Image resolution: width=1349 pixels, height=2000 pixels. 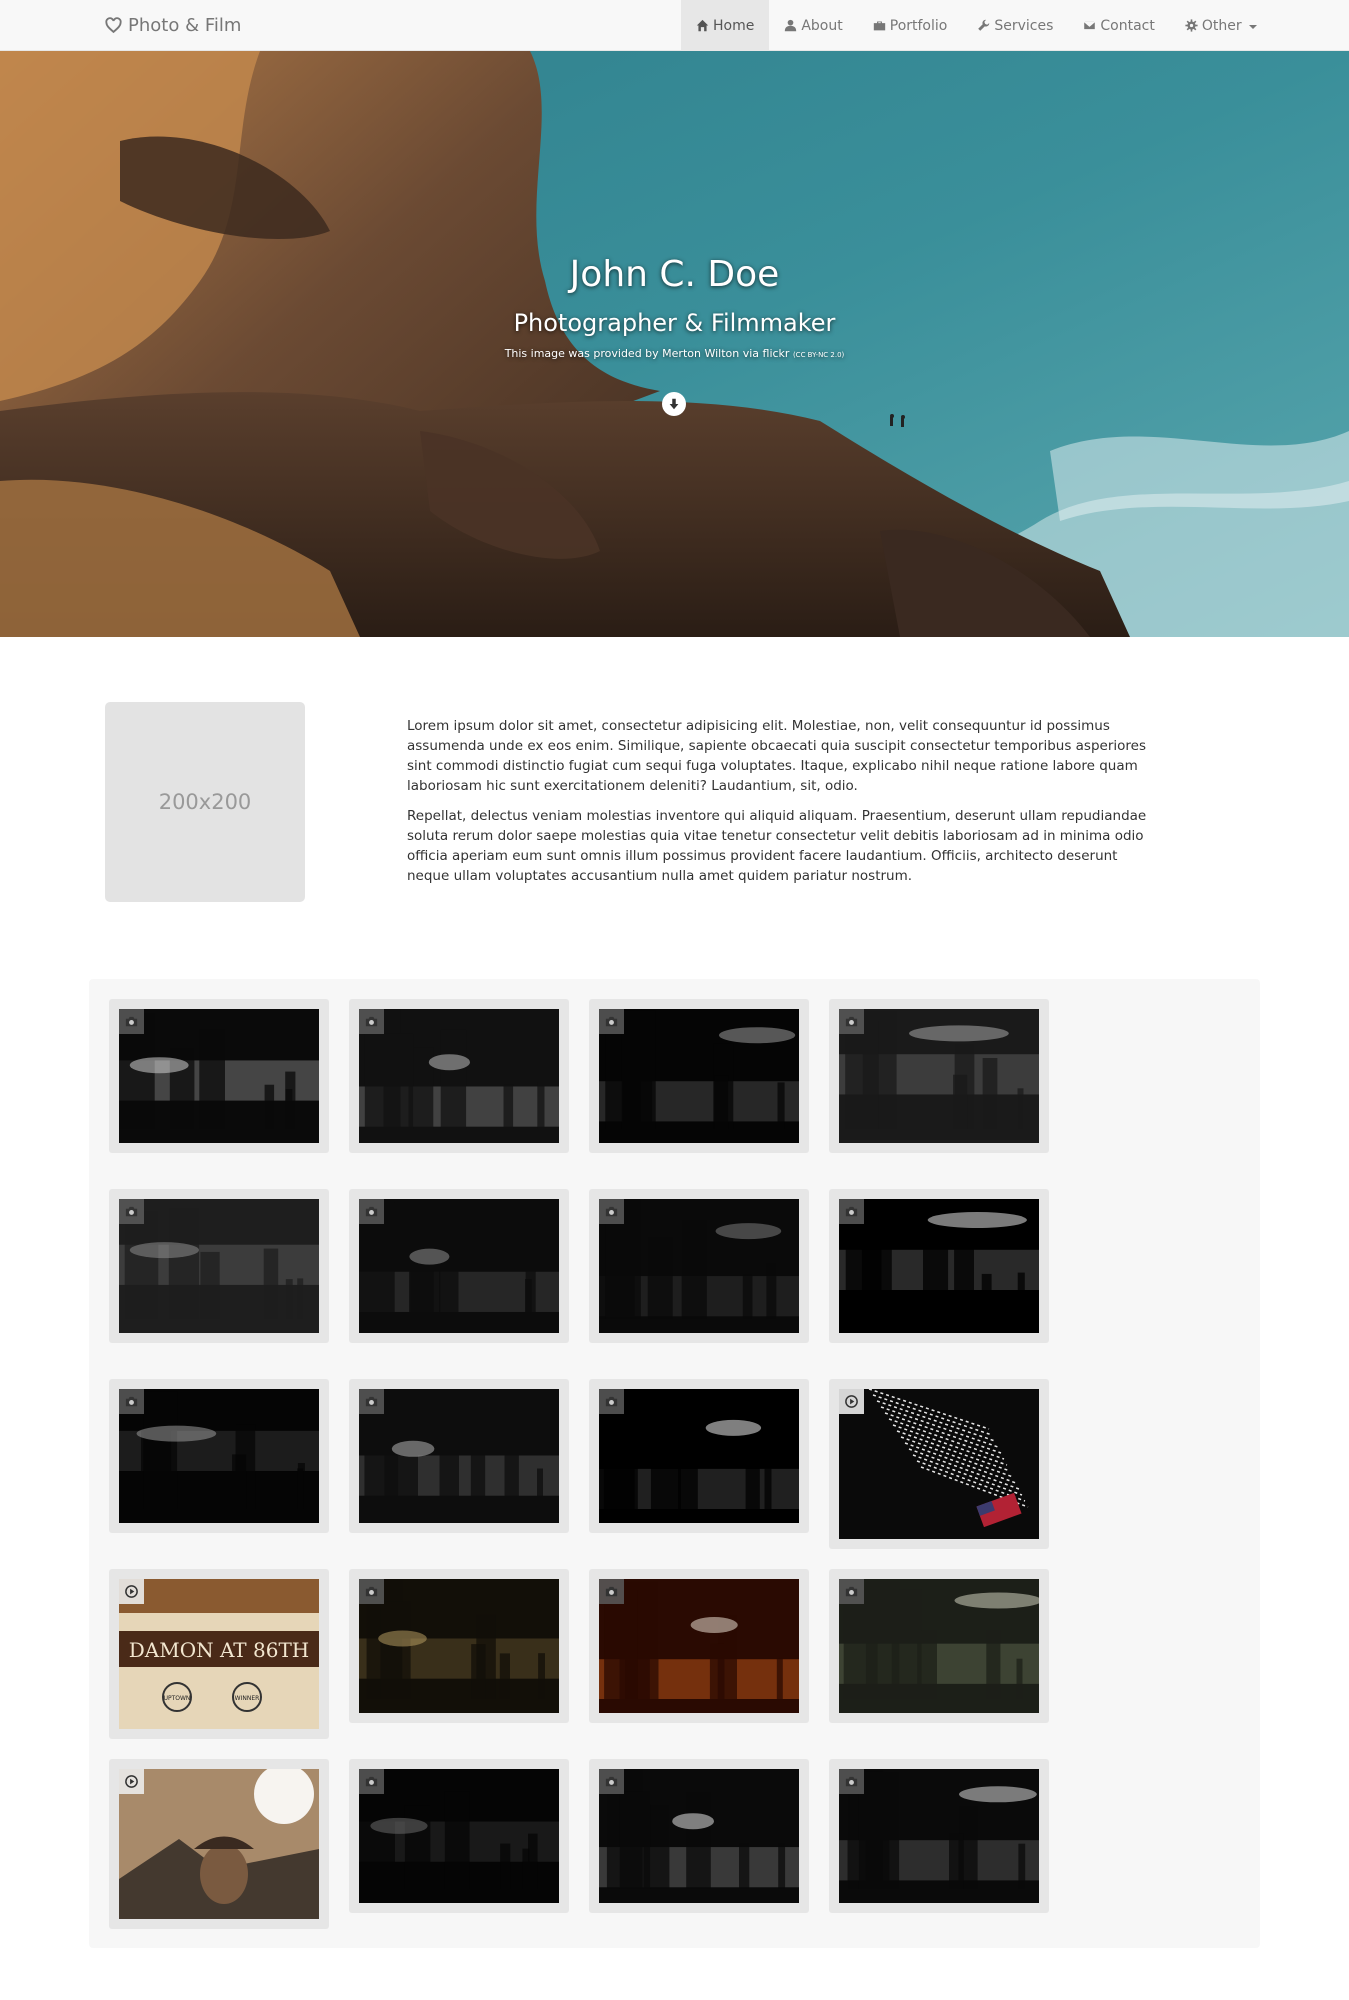 What do you see at coordinates (177, 1698) in the screenshot?
I see `svg-text: UPTOWN` at bounding box center [177, 1698].